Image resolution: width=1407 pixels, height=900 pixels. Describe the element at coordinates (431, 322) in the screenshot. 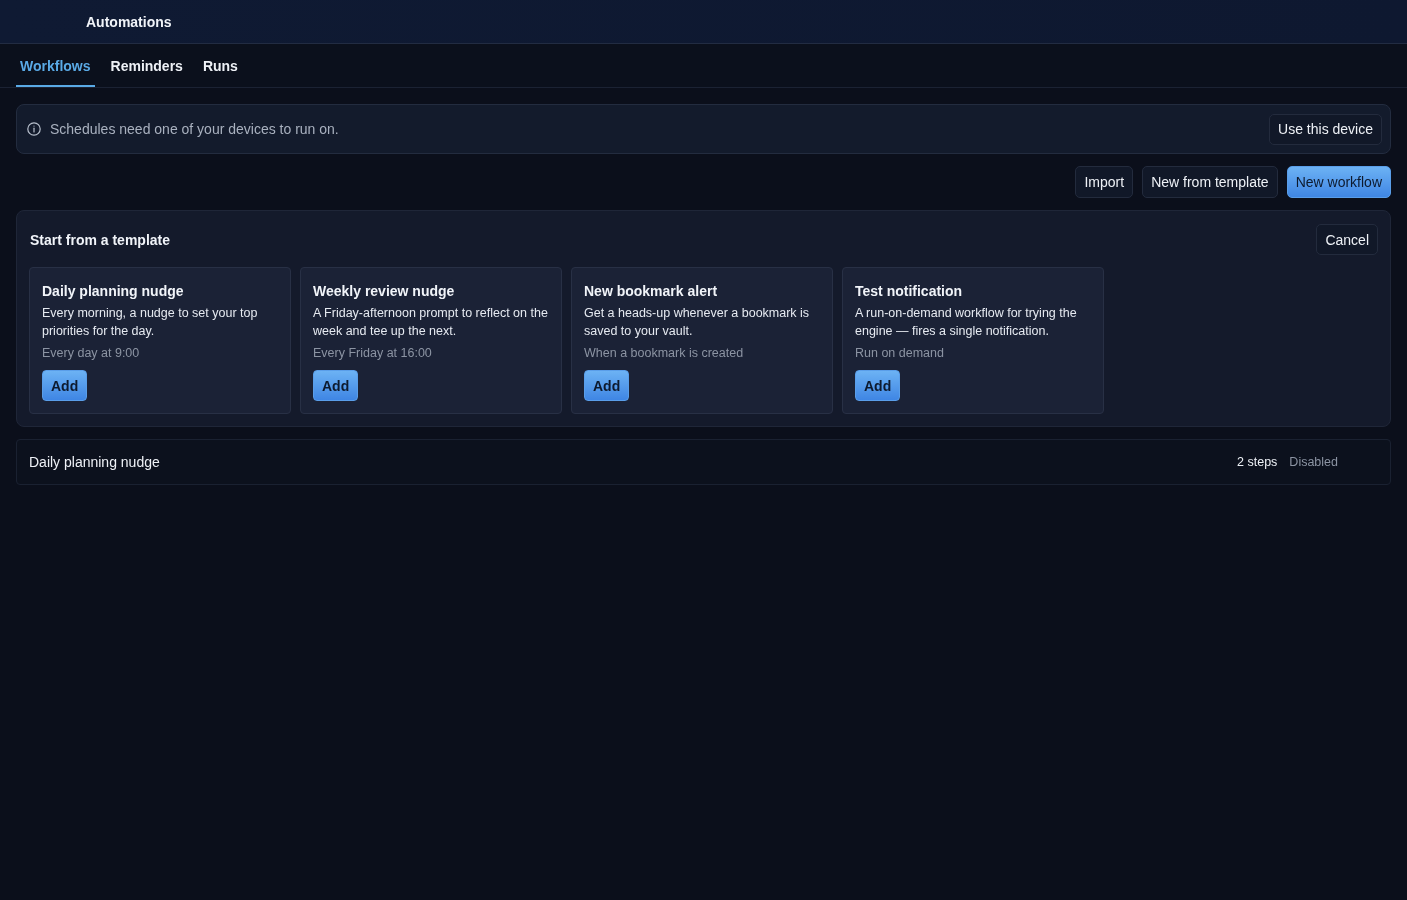

I see `template-description: A Friday-afternoon prompt to reflect on the week and tee up the next.` at that location.